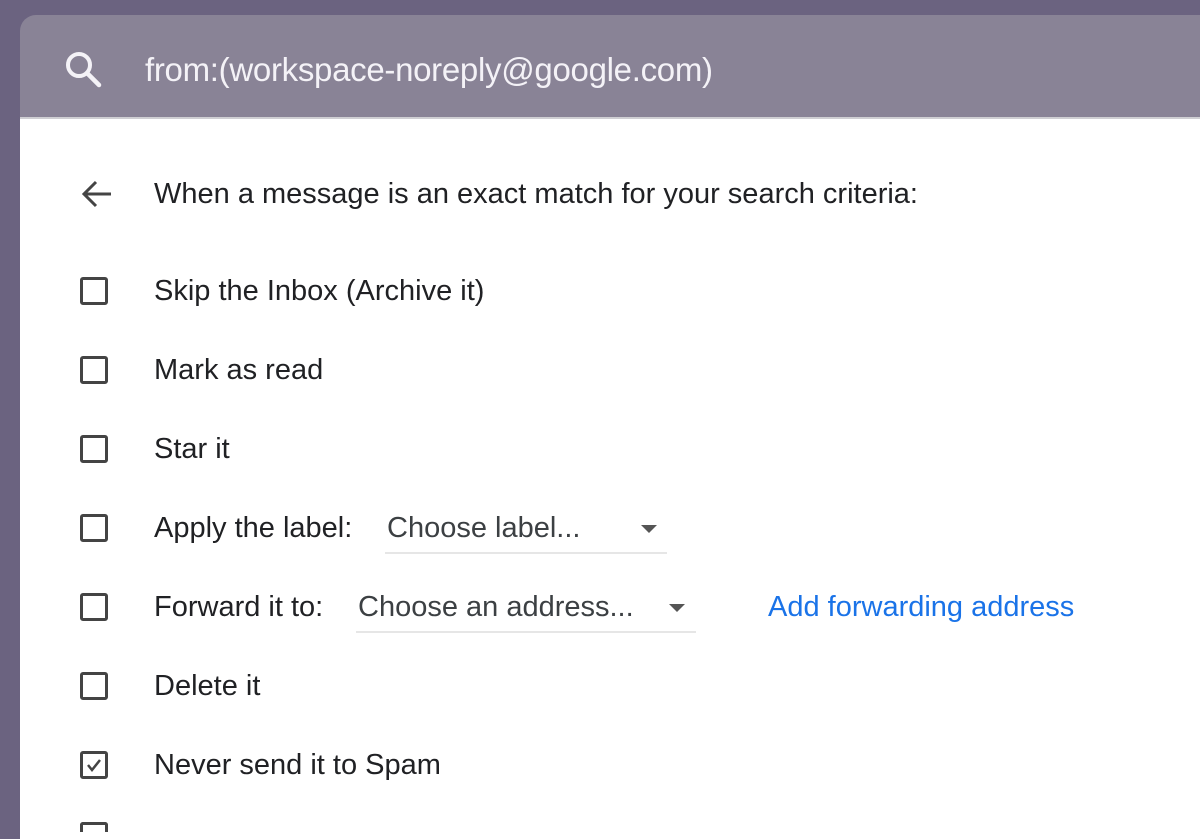 The height and width of the screenshot is (839, 1200). I want to click on checkmark-icon, so click(94, 766).